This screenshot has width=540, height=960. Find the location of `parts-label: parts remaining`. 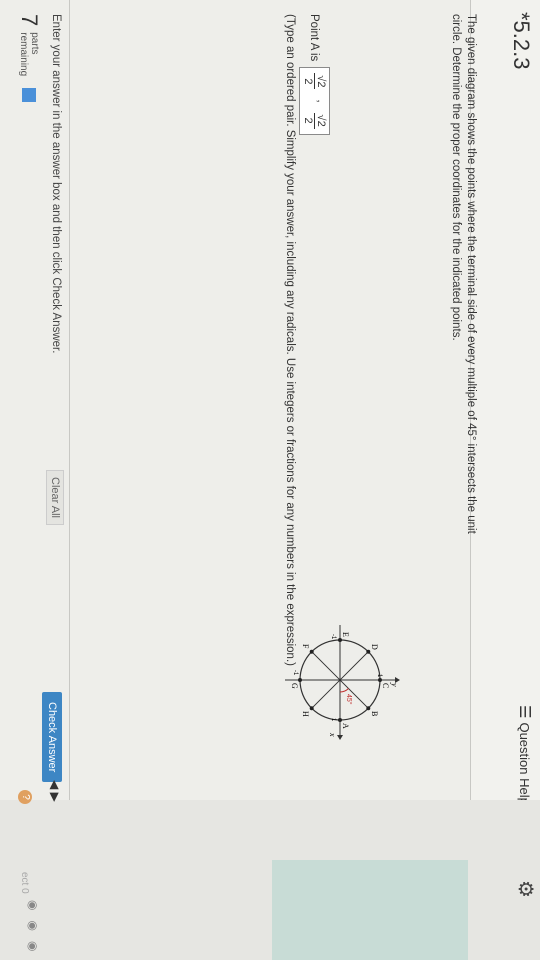

parts-label: parts remaining is located at coordinates (29, 54).